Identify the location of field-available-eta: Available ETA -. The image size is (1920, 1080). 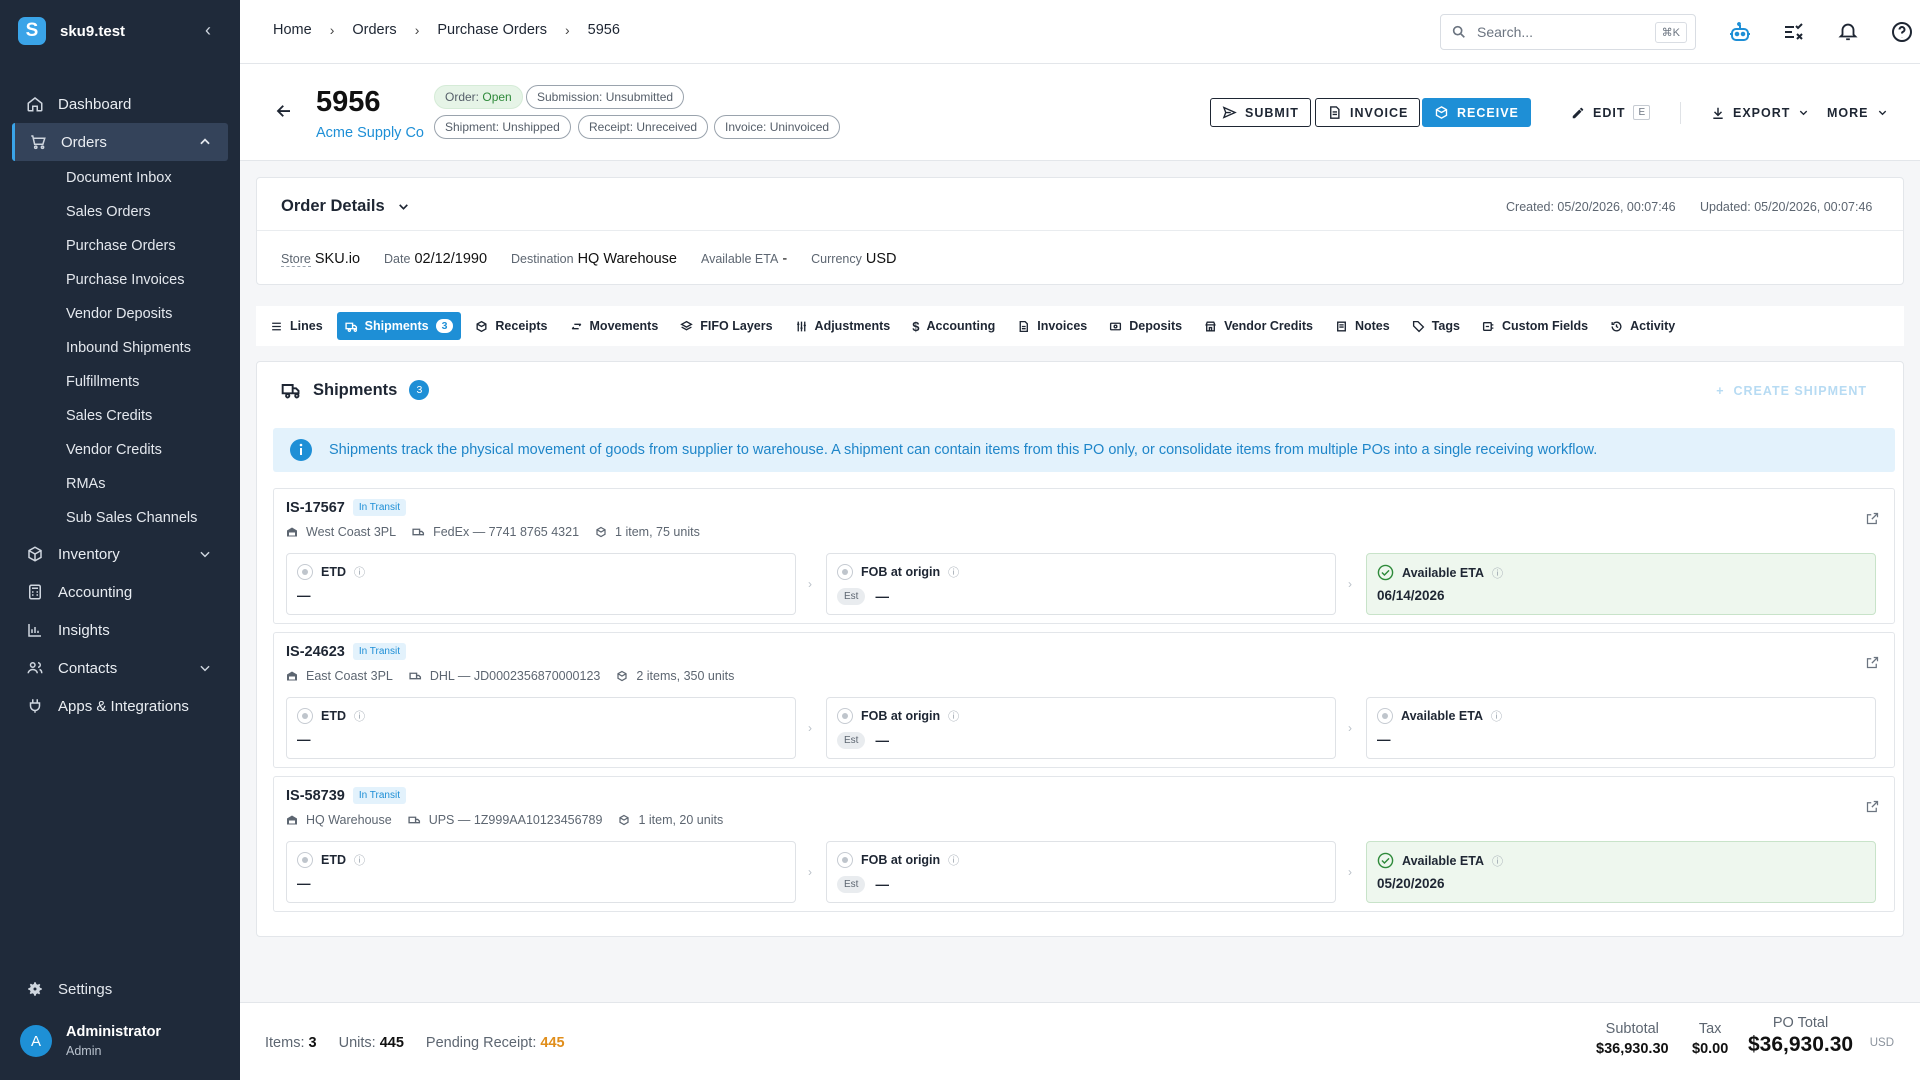
(744, 258).